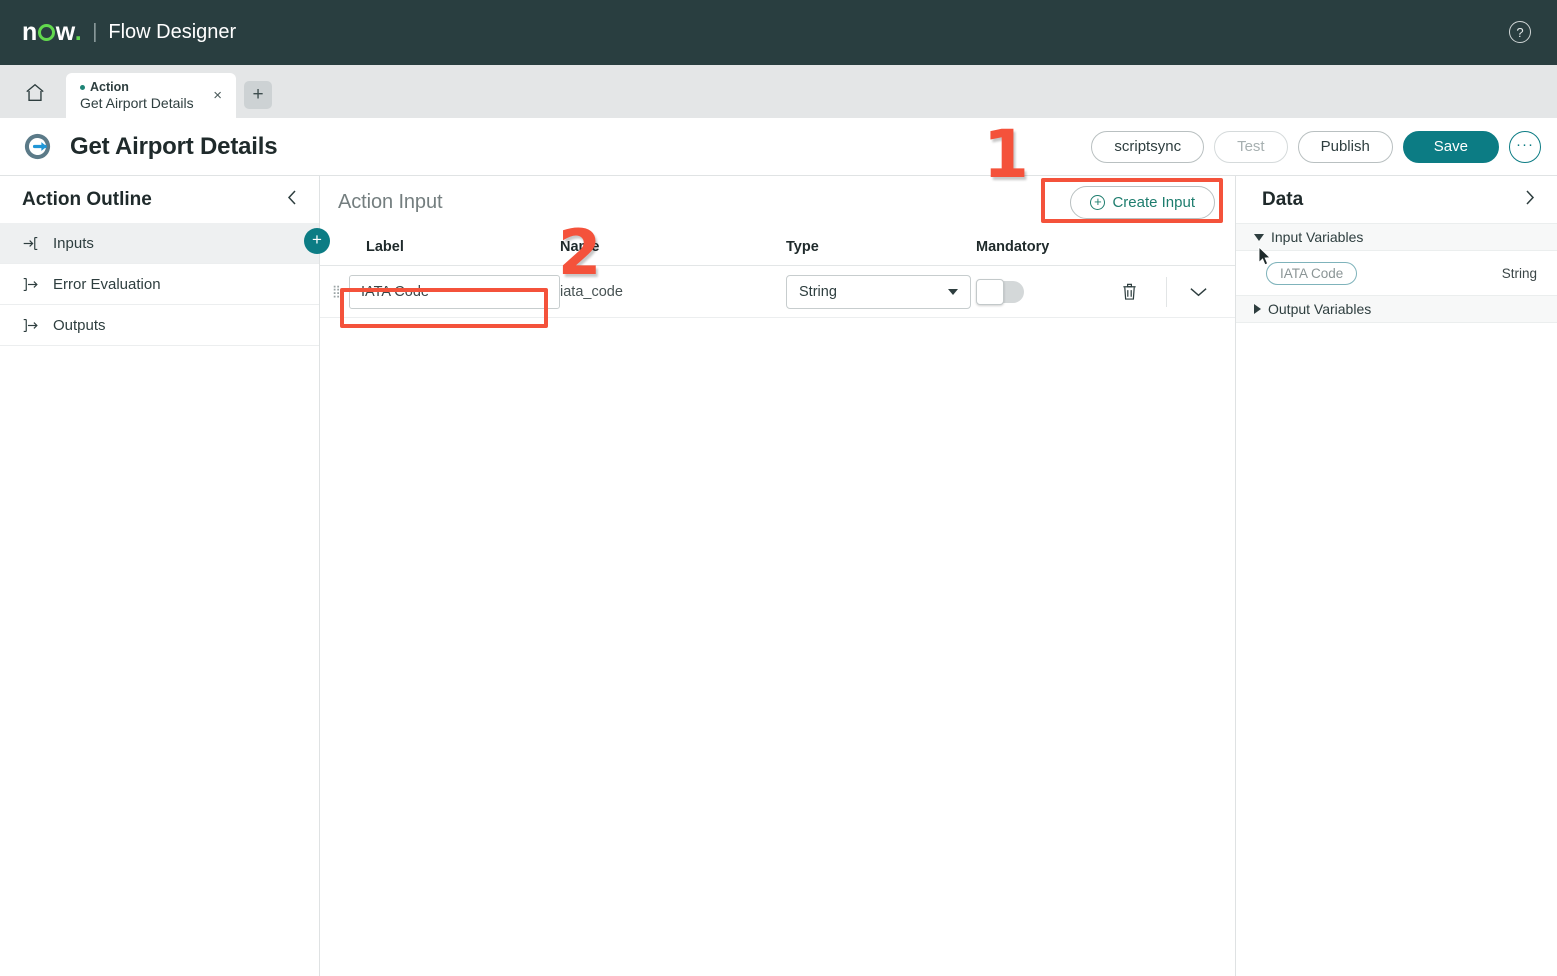 The height and width of the screenshot is (976, 1557). Describe the element at coordinates (1148, 146) in the screenshot. I see `scriptsync-button: scriptsync` at that location.